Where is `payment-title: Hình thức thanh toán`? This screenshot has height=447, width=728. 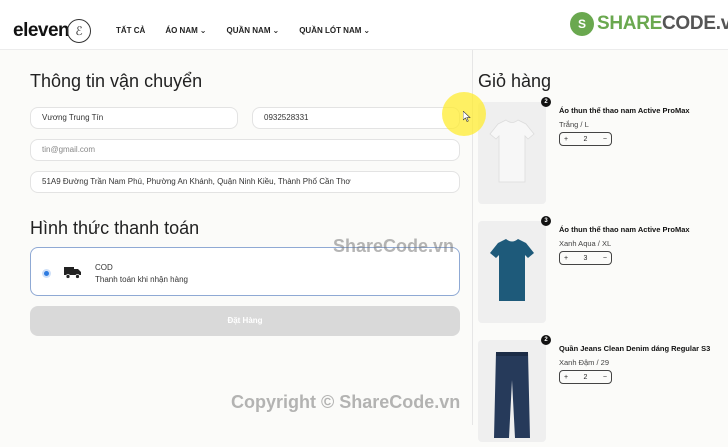 payment-title: Hình thức thanh toán is located at coordinates (115, 228).